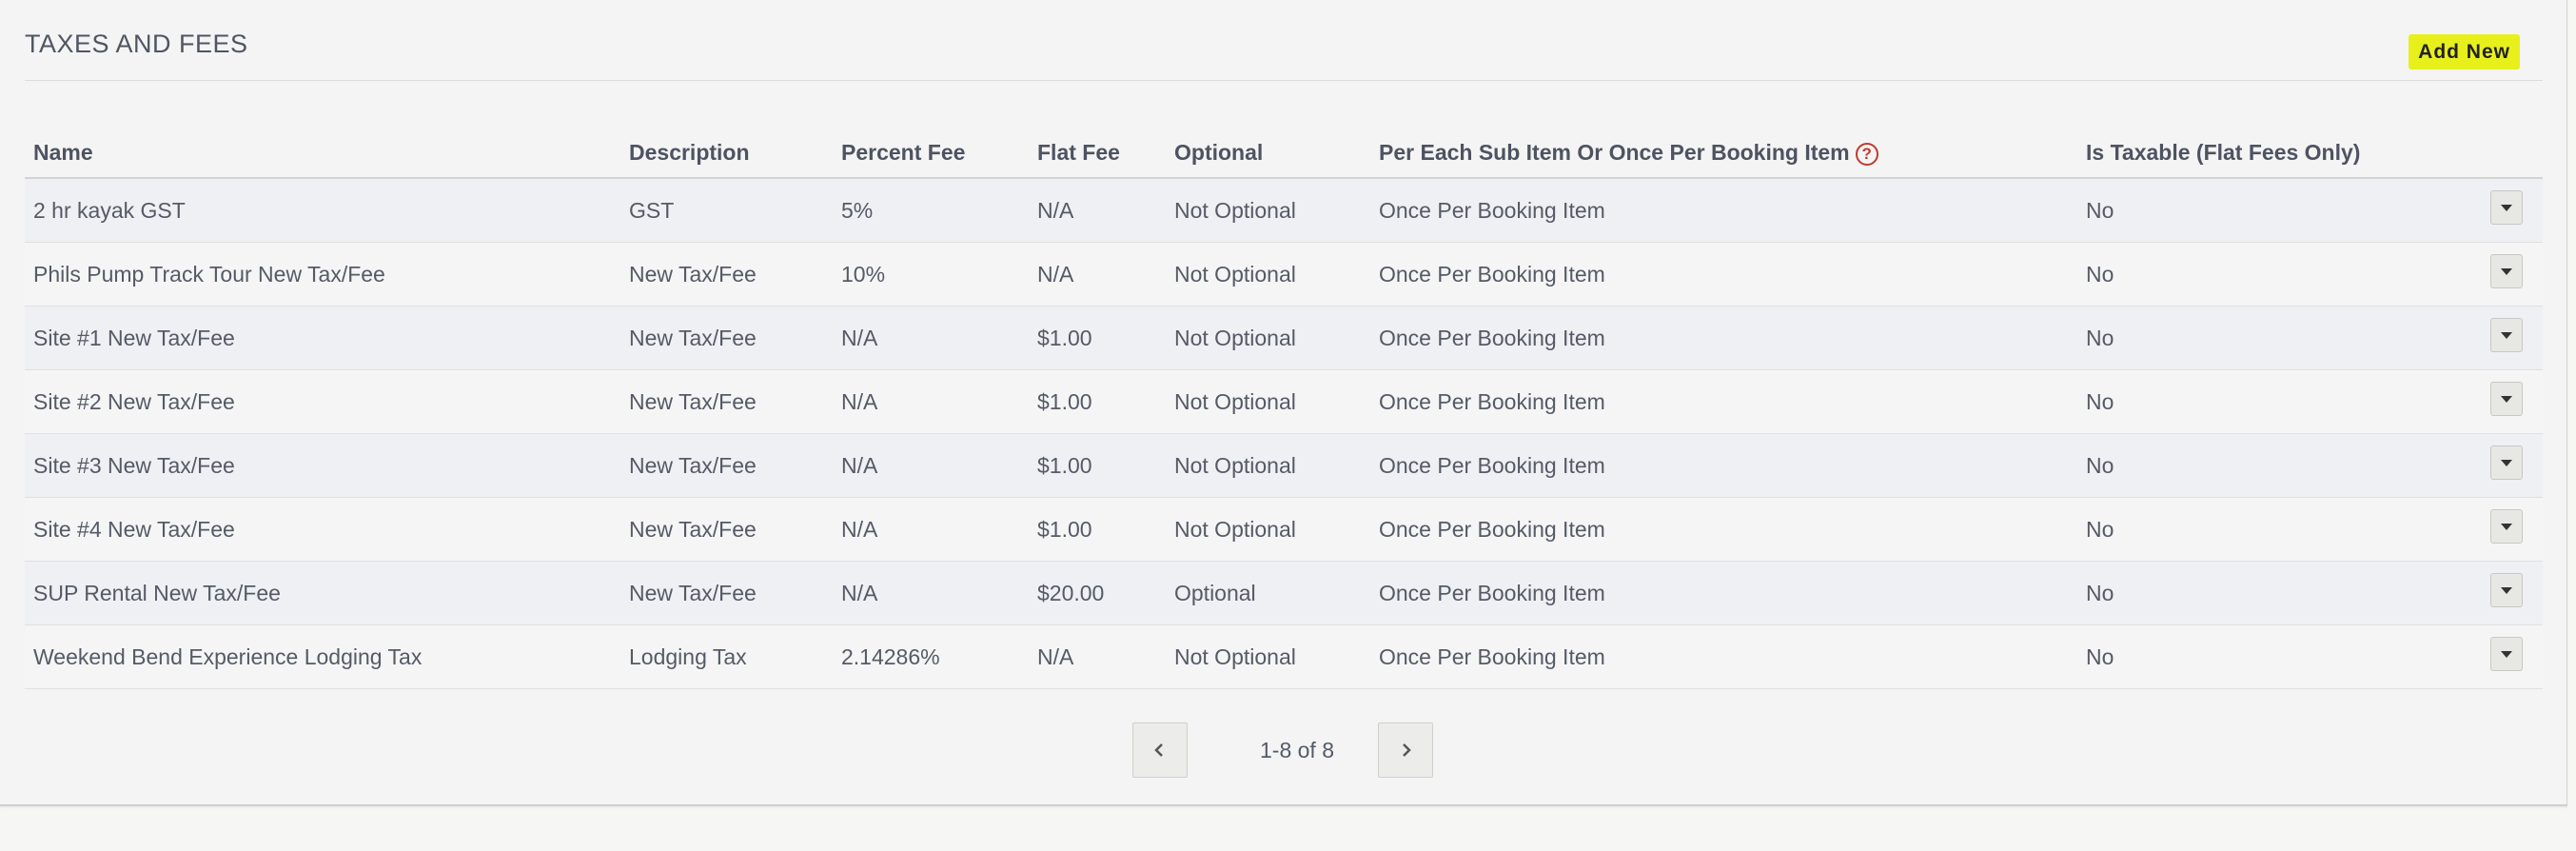  I want to click on cell-description: GST, so click(726, 210).